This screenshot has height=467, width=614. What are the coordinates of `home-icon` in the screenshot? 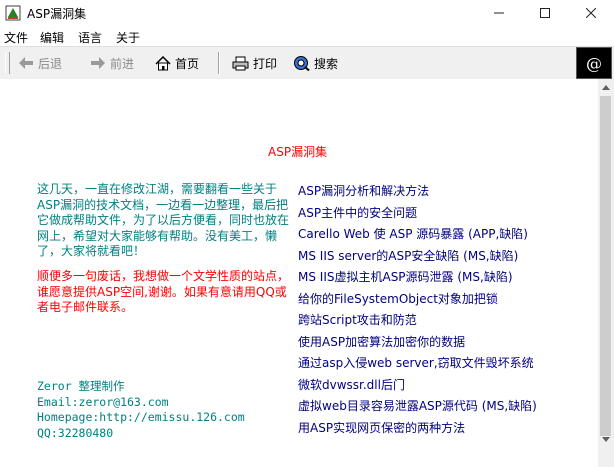 It's located at (163, 62).